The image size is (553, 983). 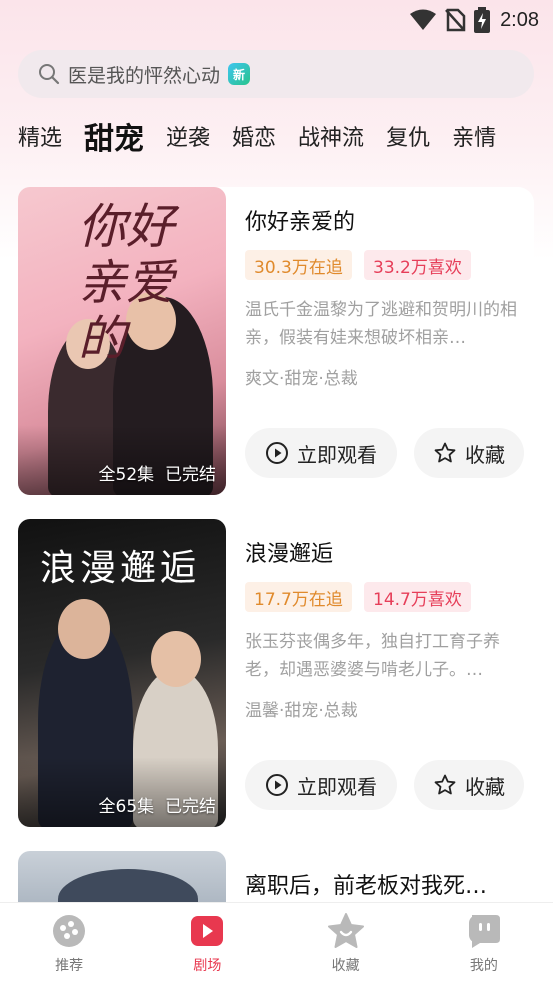 What do you see at coordinates (276, 20) in the screenshot?
I see `status-bar: 2:08` at bounding box center [276, 20].